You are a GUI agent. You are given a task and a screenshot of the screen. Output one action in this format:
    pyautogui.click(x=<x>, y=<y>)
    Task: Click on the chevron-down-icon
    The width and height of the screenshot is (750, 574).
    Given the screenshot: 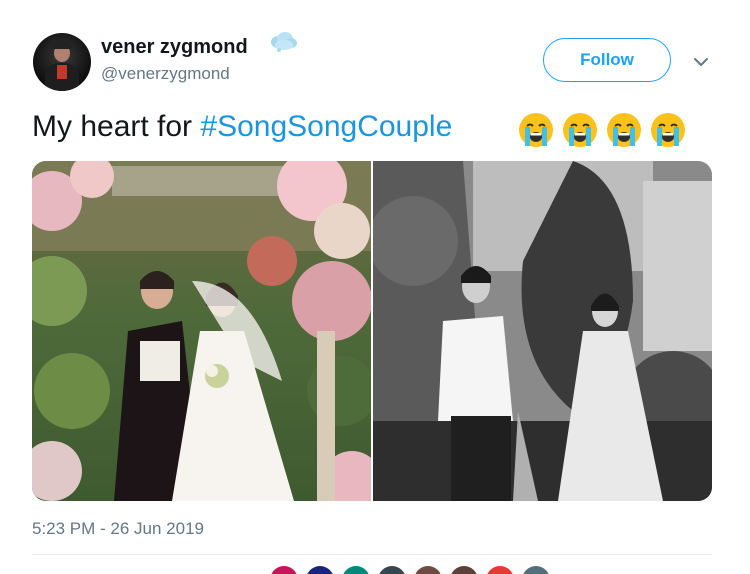 What is the action you would take?
    pyautogui.click(x=701, y=62)
    